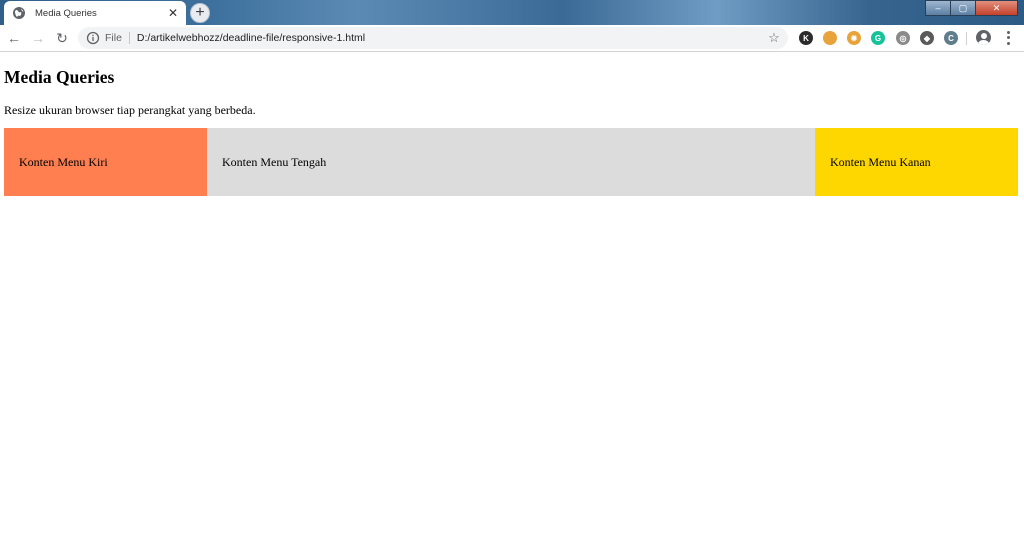 The width and height of the screenshot is (1024, 546). What do you see at coordinates (19, 13) in the screenshot?
I see `globe-icon` at bounding box center [19, 13].